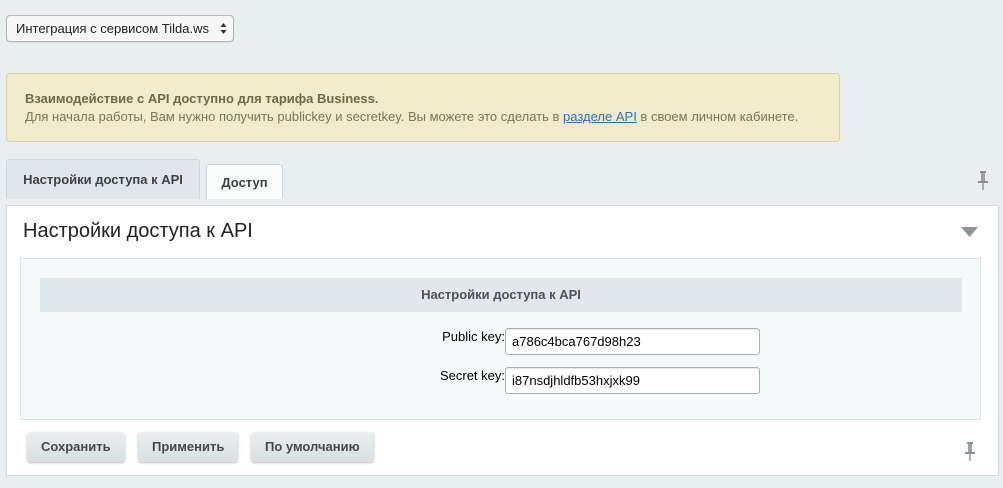 The width and height of the screenshot is (1003, 488). Describe the element at coordinates (223, 28) in the screenshot. I see `select-arrows-icon` at that location.